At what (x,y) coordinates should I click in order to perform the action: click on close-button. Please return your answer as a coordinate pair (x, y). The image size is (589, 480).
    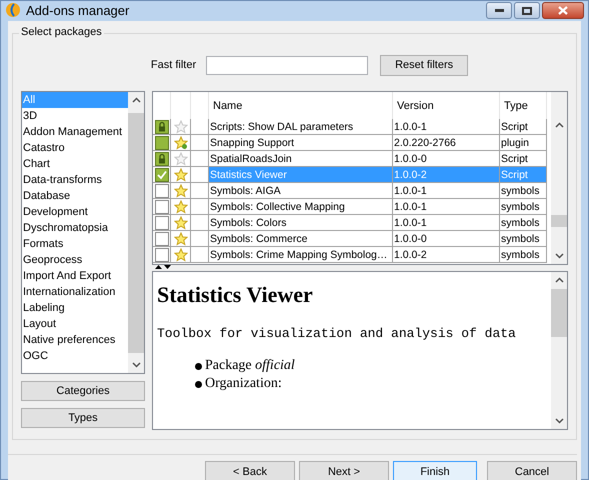
    Looking at the image, I should click on (563, 10).